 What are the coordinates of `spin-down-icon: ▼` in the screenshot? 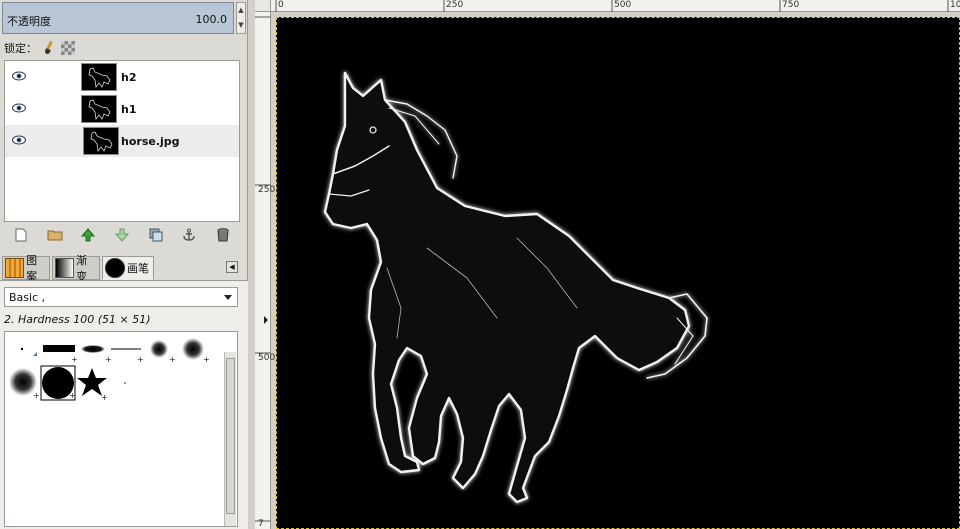 It's located at (241, 25).